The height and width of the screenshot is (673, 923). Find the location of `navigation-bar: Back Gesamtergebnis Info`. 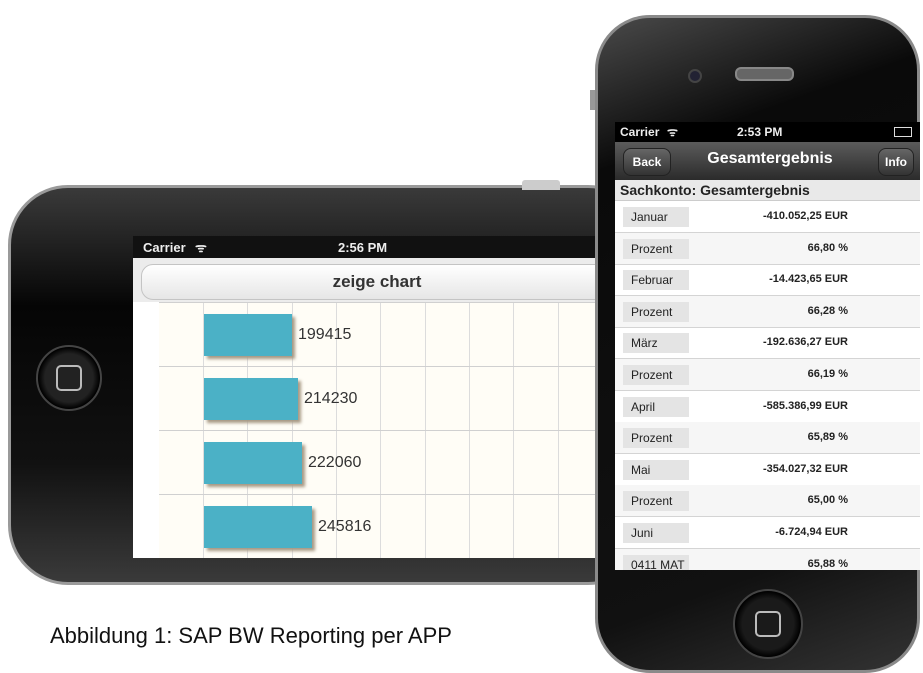

navigation-bar: Back Gesamtergebnis Info is located at coordinates (767, 161).